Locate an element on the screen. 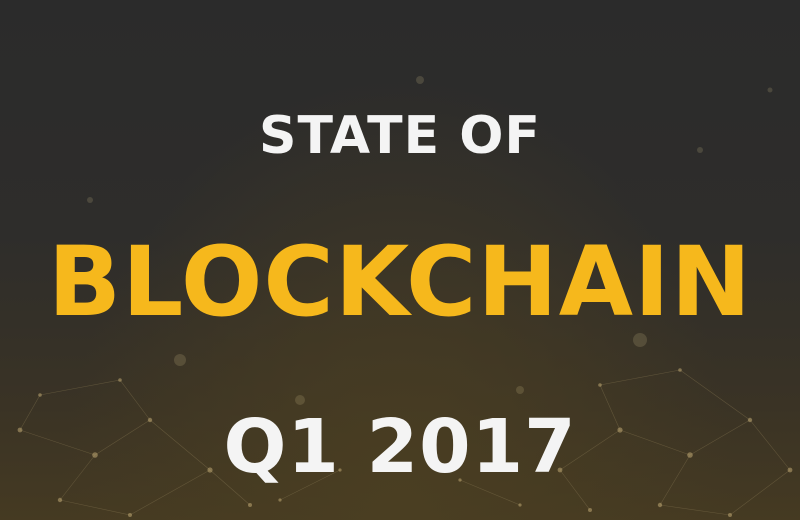  heading-quarter: Q1 2017 is located at coordinates (400, 447).